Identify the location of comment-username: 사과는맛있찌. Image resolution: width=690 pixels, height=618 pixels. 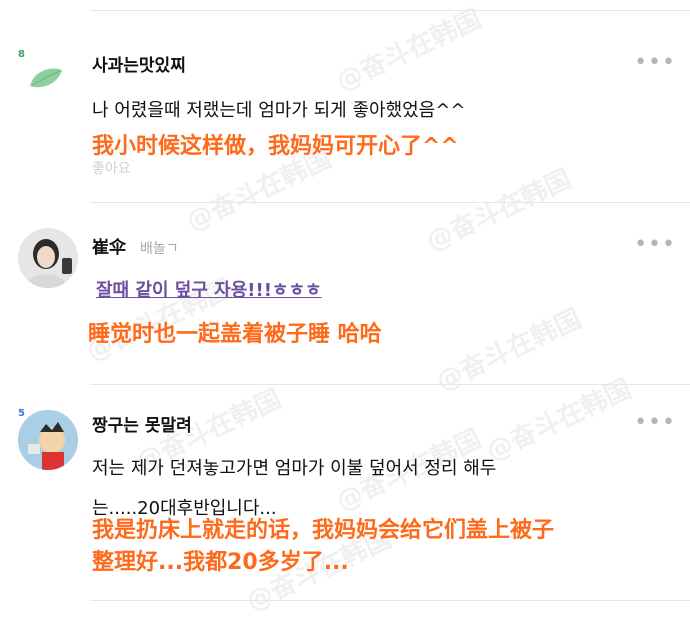
(139, 63).